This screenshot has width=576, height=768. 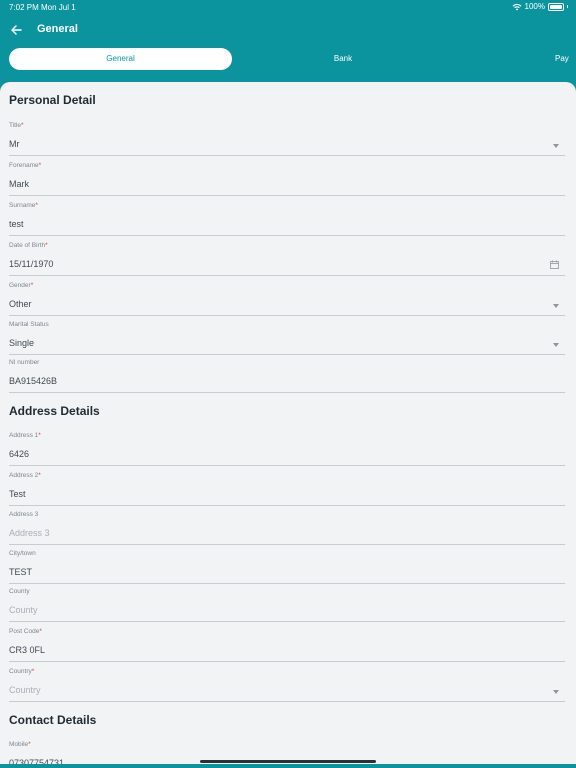 What do you see at coordinates (16, 125) in the screenshot?
I see `title-label: Title*` at bounding box center [16, 125].